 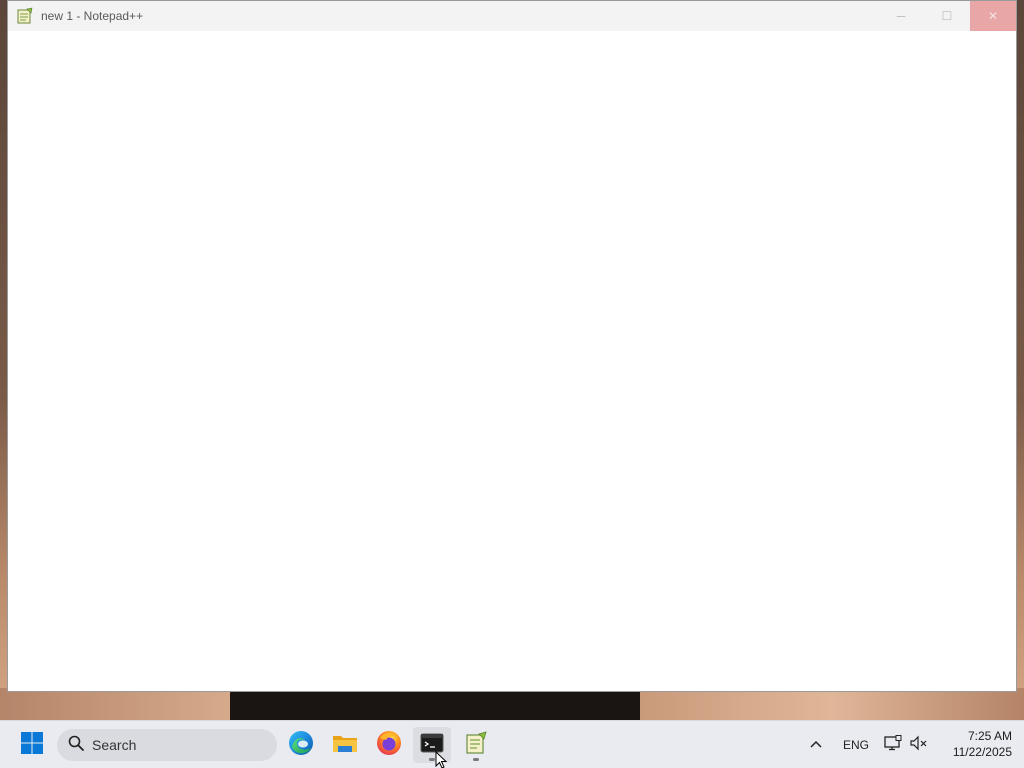 What do you see at coordinates (114, 745) in the screenshot?
I see `search-label: Search` at bounding box center [114, 745].